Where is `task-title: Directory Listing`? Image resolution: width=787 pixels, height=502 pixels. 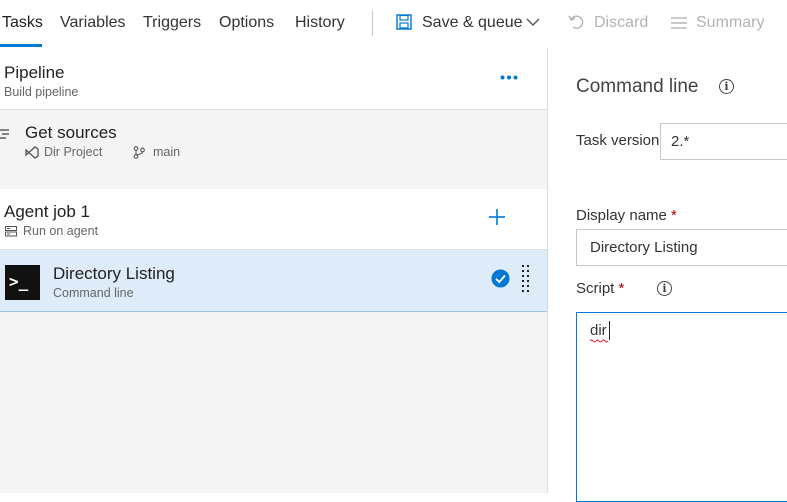
task-title: Directory Listing is located at coordinates (114, 273).